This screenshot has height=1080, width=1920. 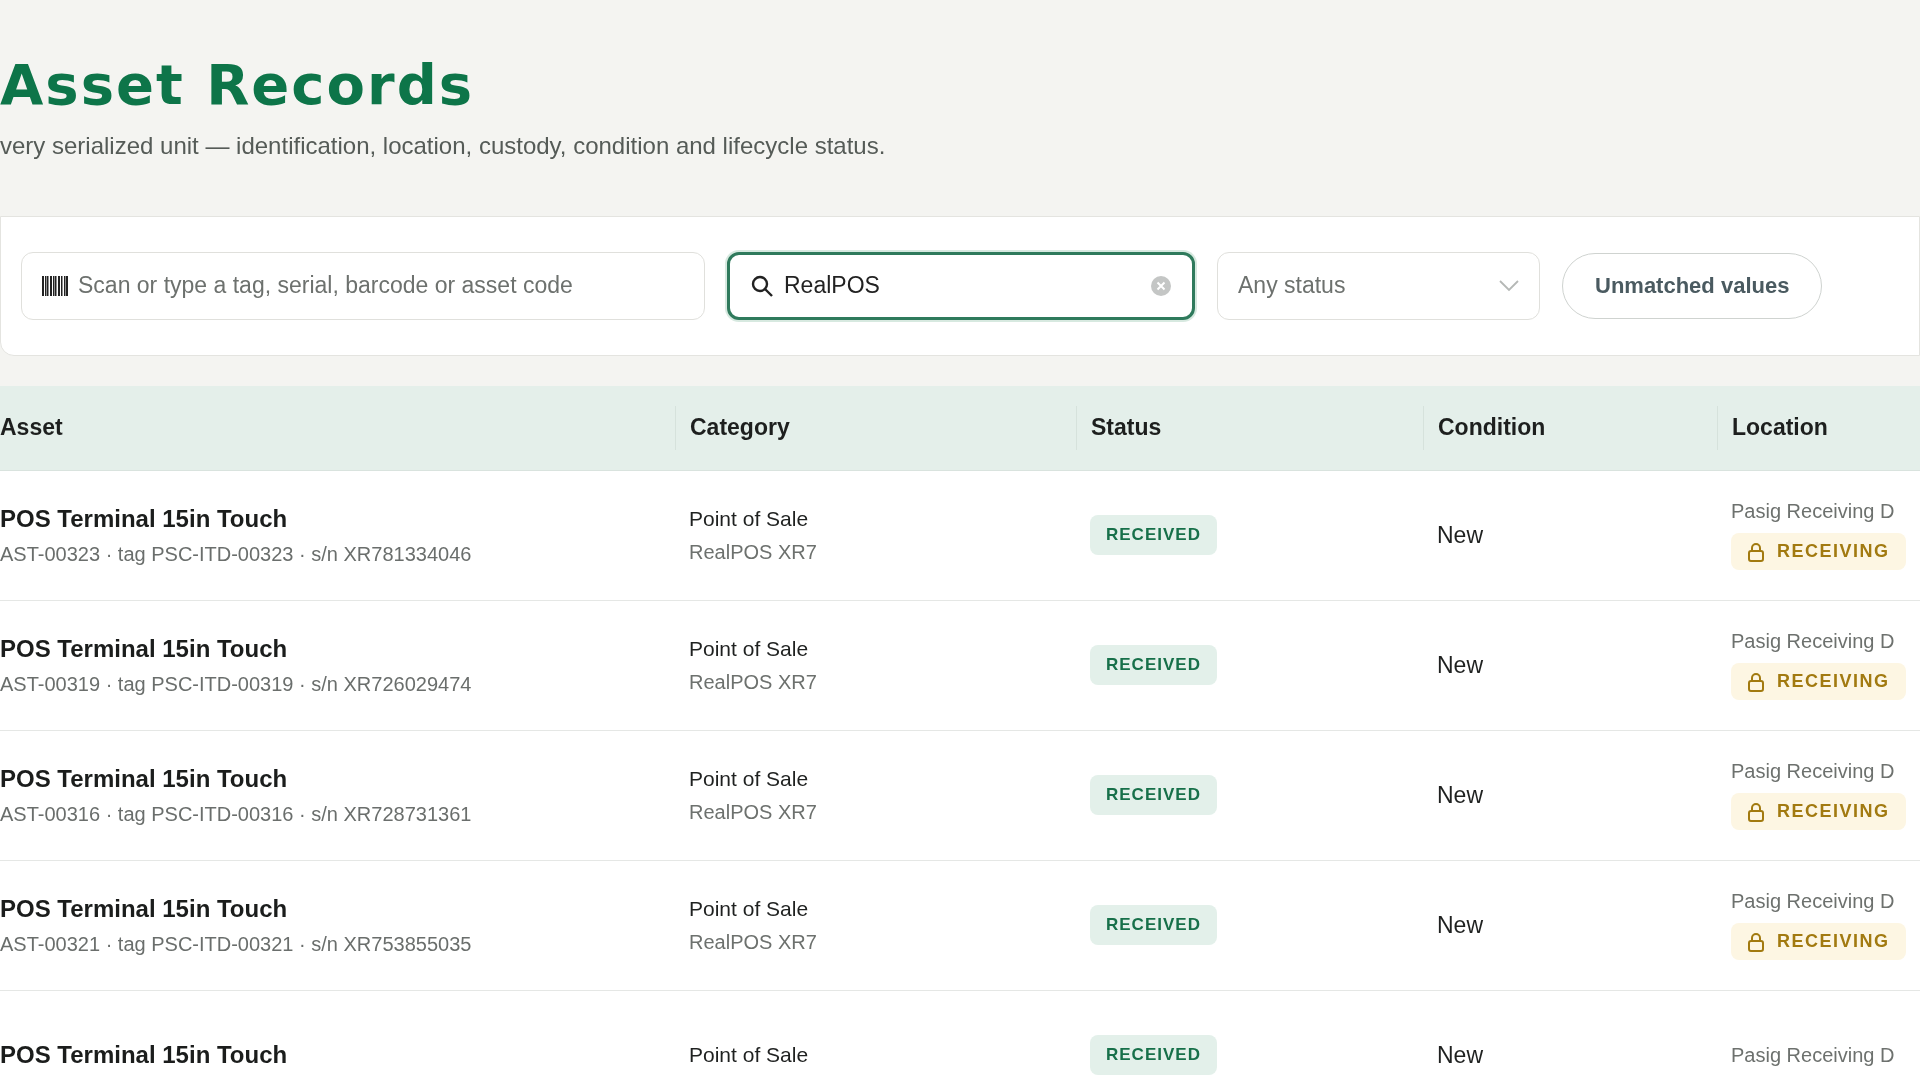 I want to click on asset-identifiers: AST-00323 · tag PSC-ITD-00323 · s/n XR781334046, so click(x=236, y=554).